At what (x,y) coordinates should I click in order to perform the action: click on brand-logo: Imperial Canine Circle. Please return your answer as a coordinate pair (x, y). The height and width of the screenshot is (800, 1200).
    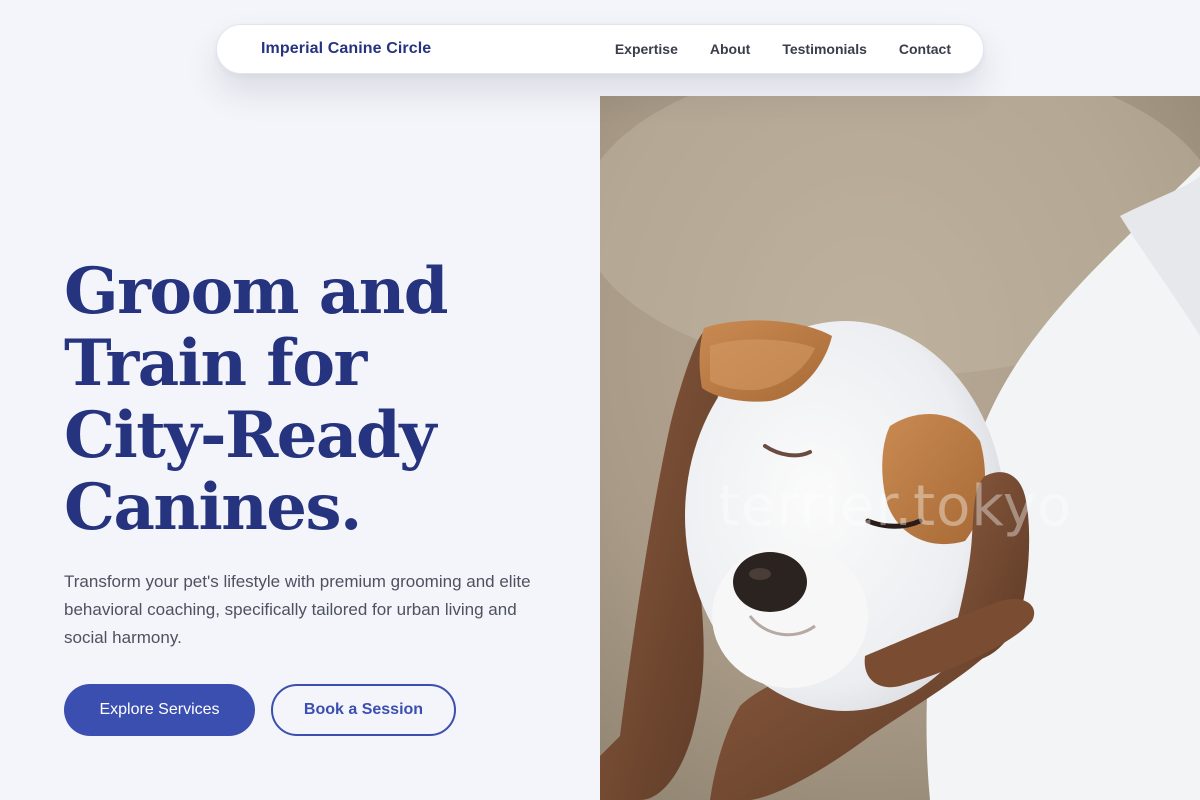
    Looking at the image, I should click on (346, 49).